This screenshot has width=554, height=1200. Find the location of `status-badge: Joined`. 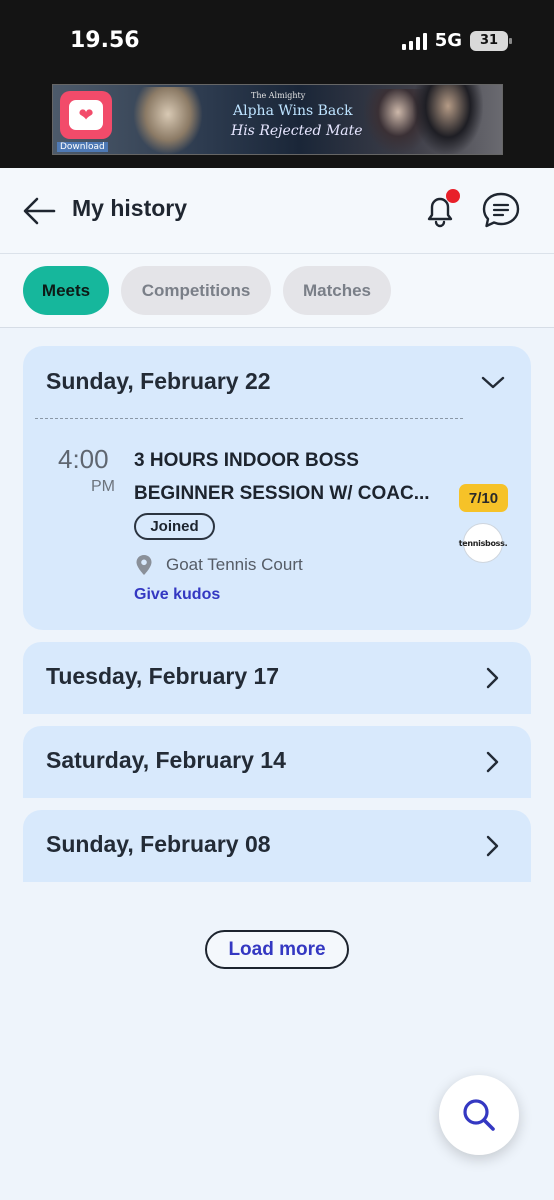

status-badge: Joined is located at coordinates (174, 526).